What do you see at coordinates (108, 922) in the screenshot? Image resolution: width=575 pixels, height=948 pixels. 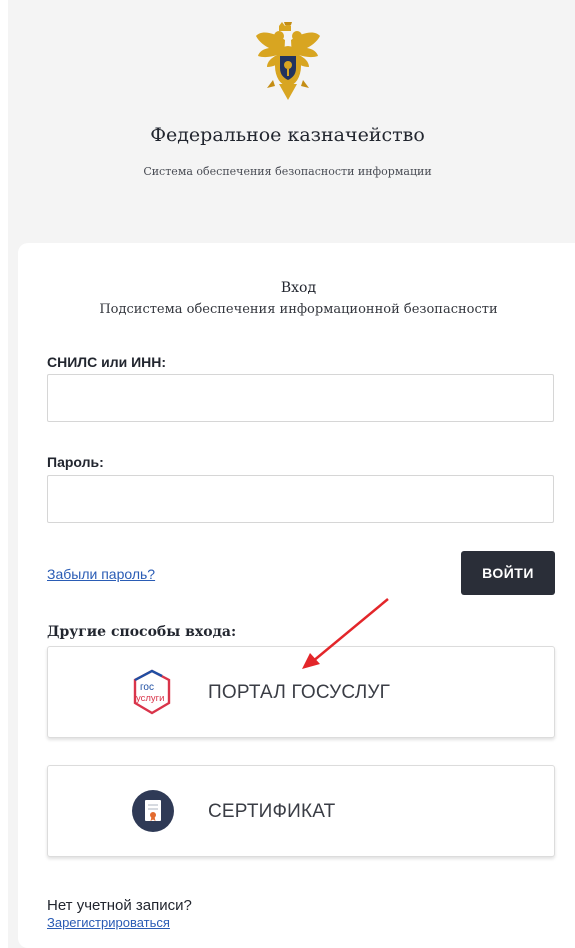 I see `register-link: Зарегистрироваться` at bounding box center [108, 922].